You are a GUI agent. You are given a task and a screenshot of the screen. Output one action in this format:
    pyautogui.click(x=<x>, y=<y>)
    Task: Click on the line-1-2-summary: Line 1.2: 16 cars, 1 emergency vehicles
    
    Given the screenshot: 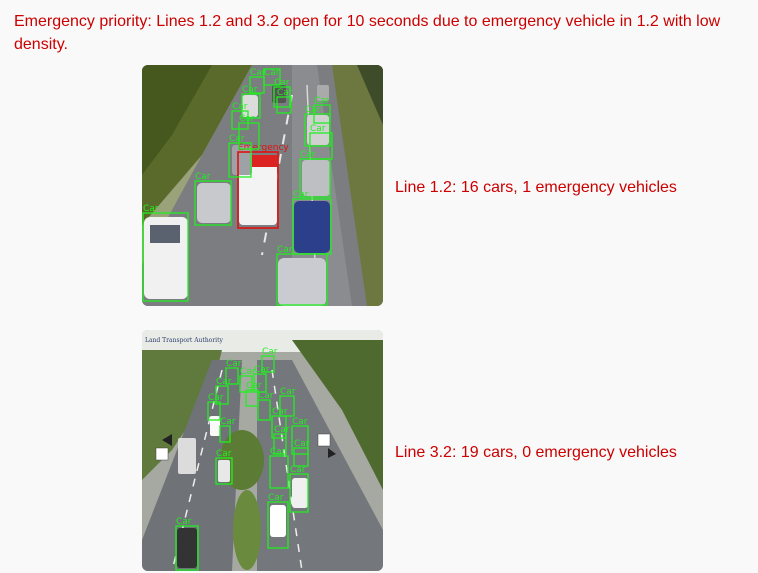 What is the action you would take?
    pyautogui.click(x=536, y=187)
    